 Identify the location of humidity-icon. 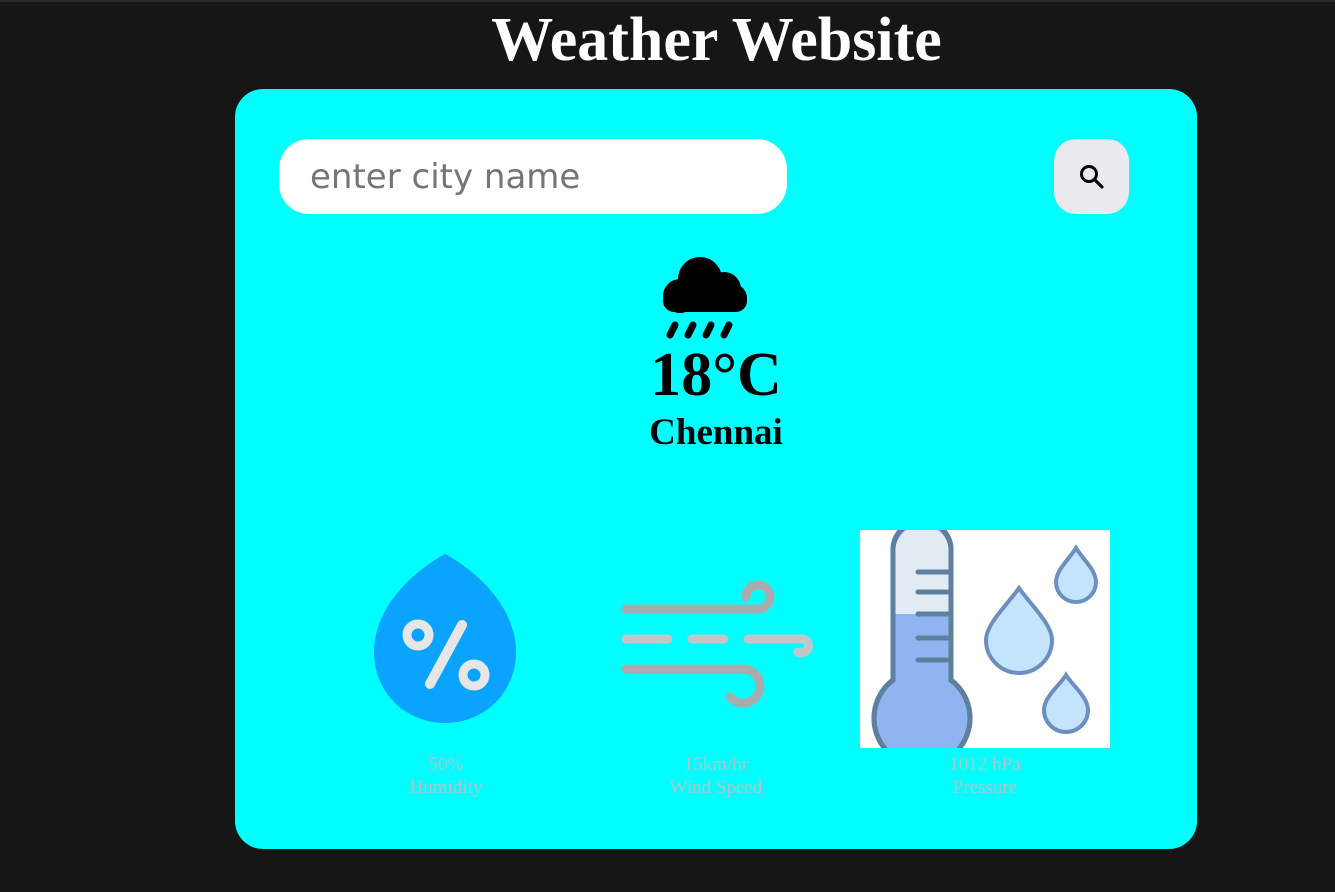
(445, 638).